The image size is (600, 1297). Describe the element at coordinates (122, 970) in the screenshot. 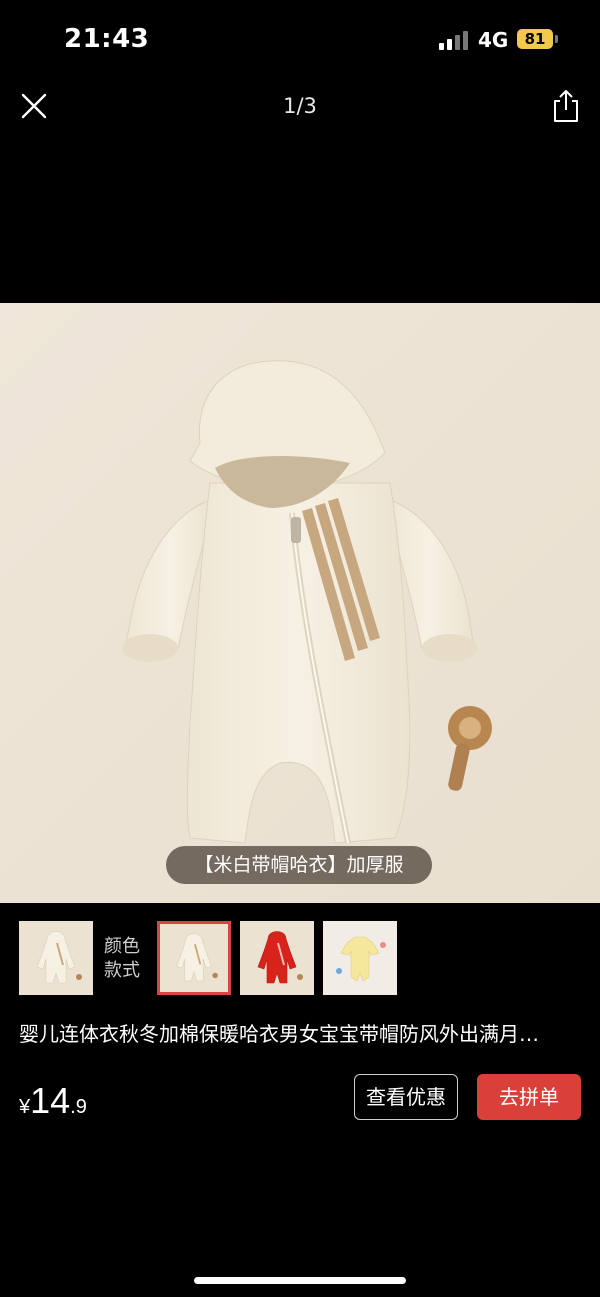

I see `variant-label-style: 款式` at that location.